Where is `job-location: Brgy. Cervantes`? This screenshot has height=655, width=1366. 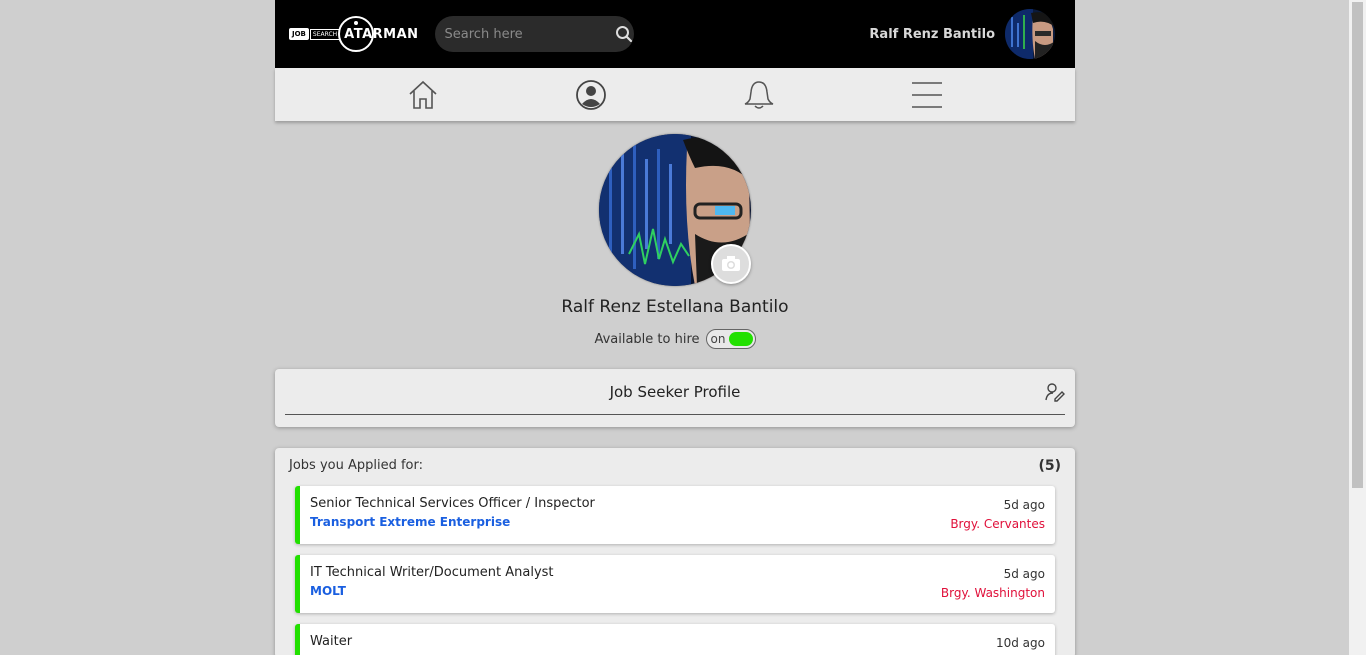 job-location: Brgy. Cervantes is located at coordinates (997, 524).